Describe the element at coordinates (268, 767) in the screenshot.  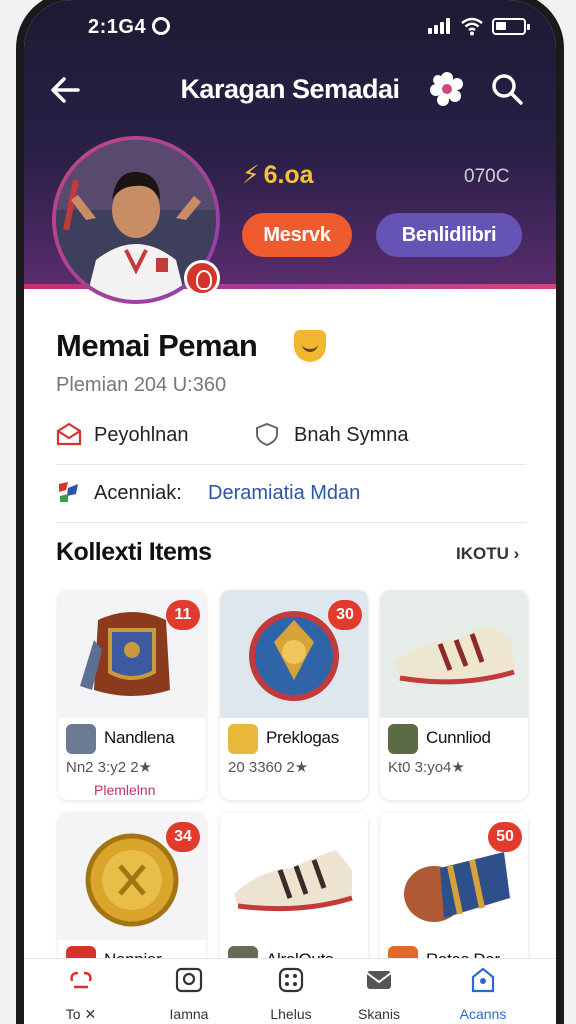
I see `item-value: 20 3360 2★` at that location.